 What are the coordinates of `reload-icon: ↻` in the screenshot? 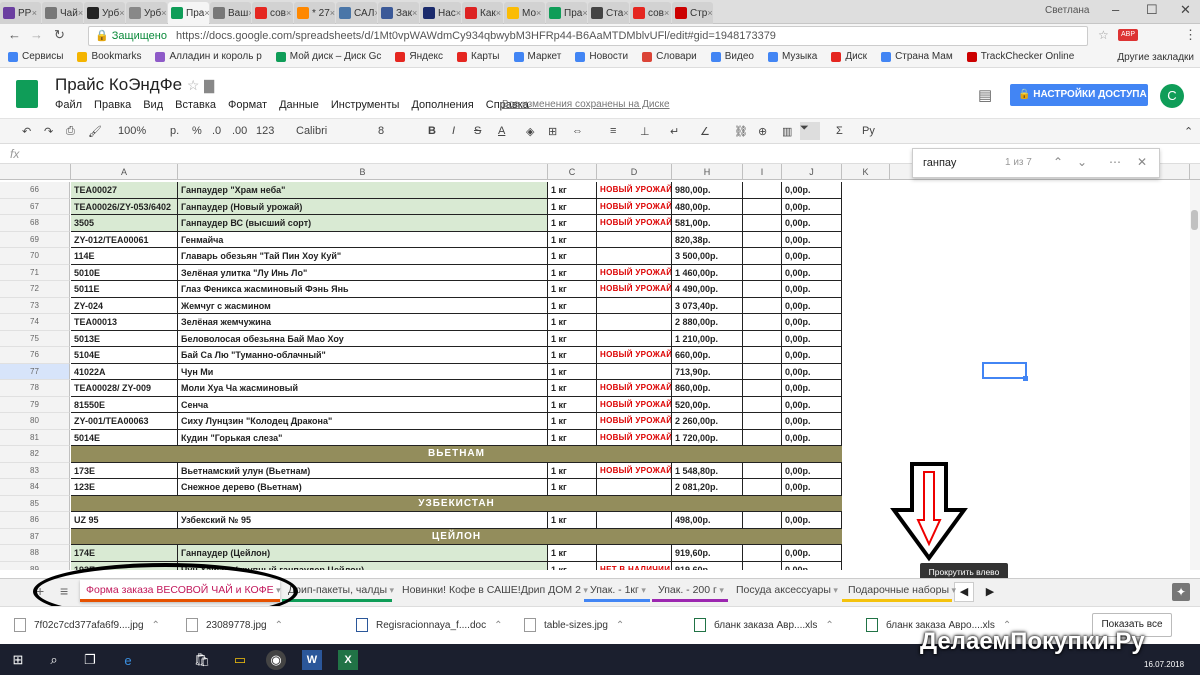 It's located at (59, 35).